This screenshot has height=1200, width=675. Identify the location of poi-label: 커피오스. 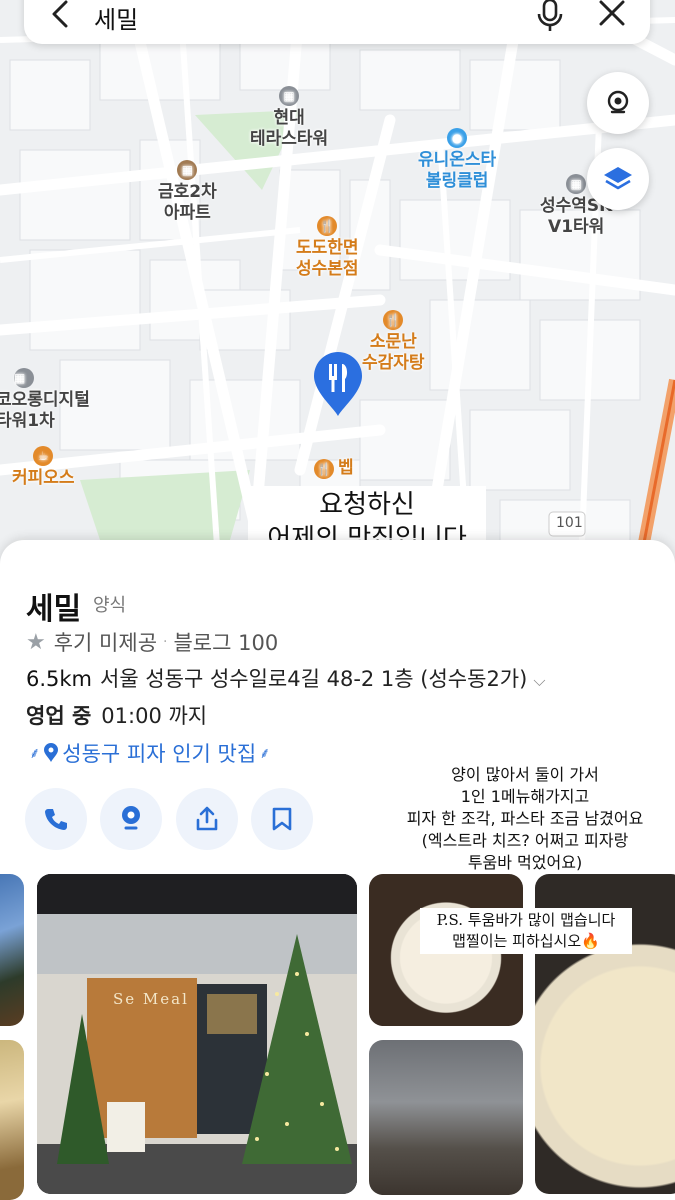
(43, 478).